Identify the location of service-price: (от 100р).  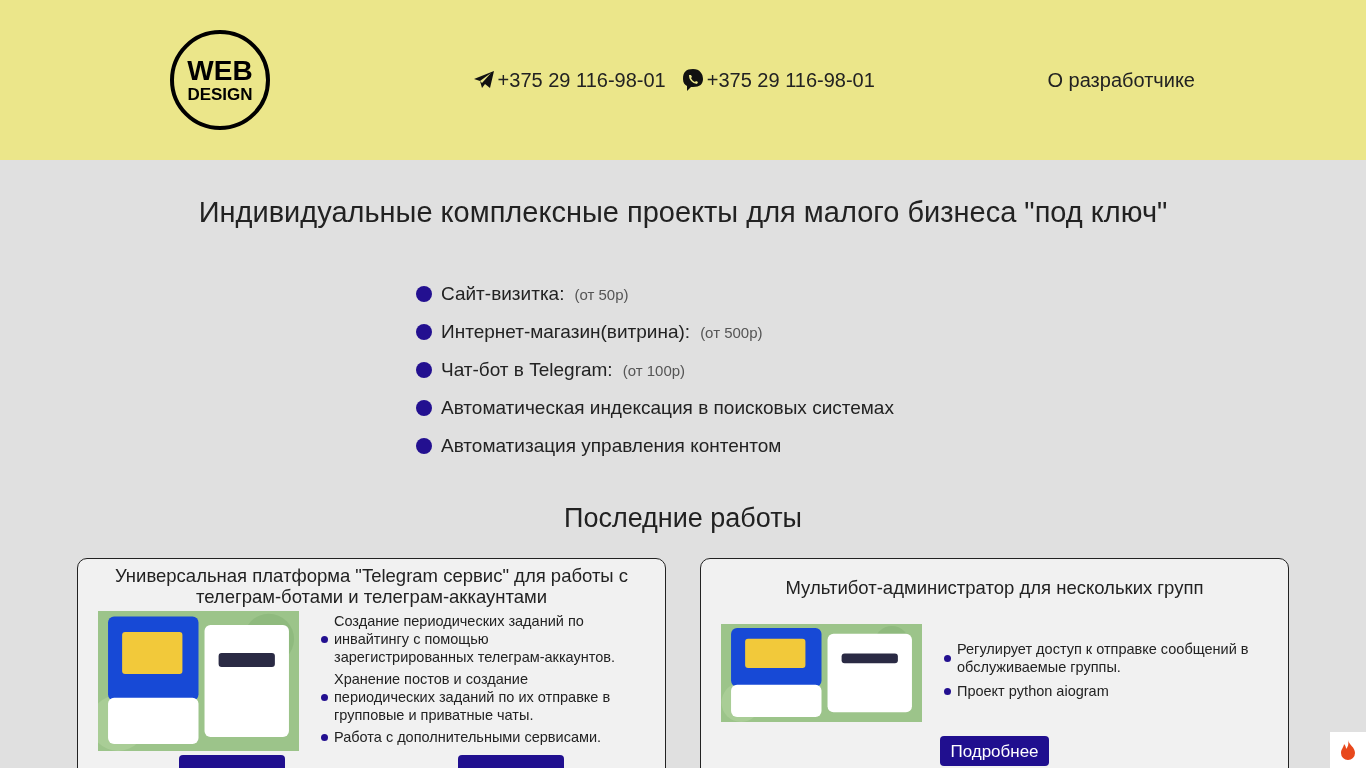
(654, 370).